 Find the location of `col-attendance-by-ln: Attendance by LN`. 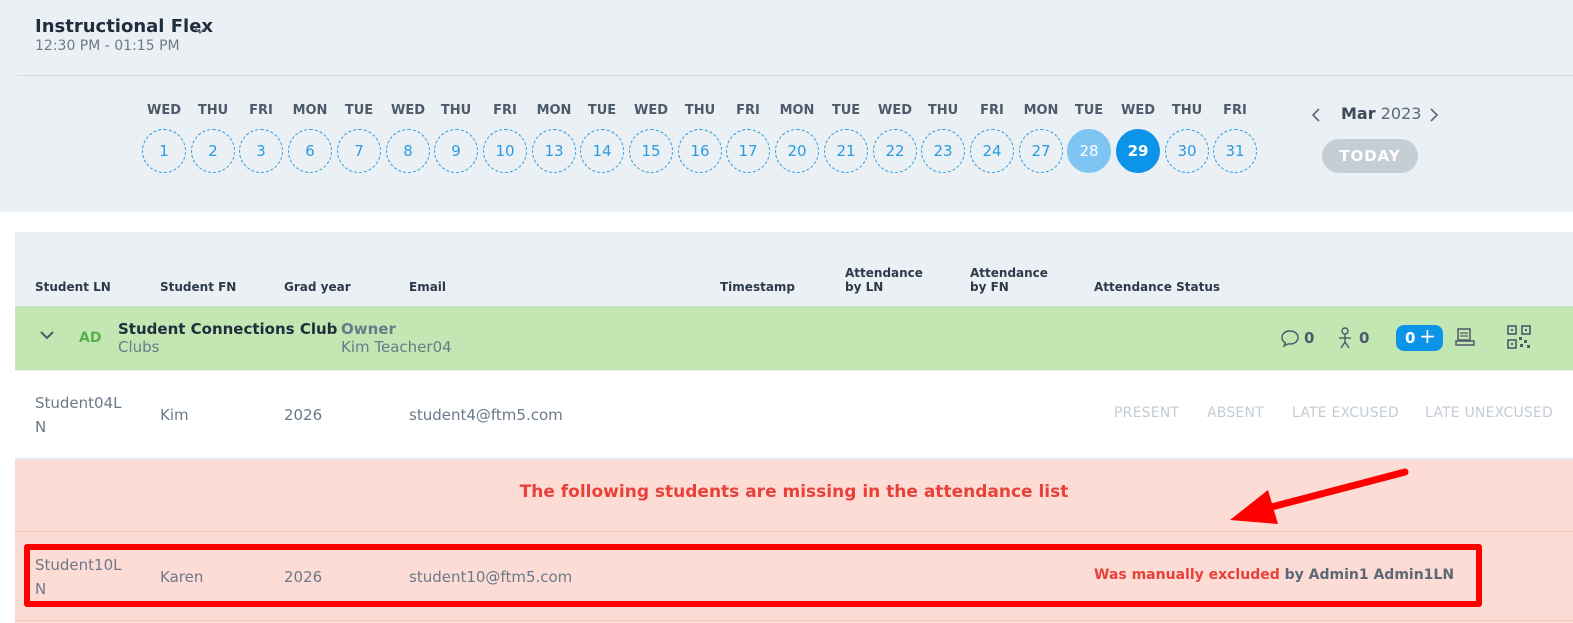

col-attendance-by-ln: Attendance by LN is located at coordinates (884, 280).